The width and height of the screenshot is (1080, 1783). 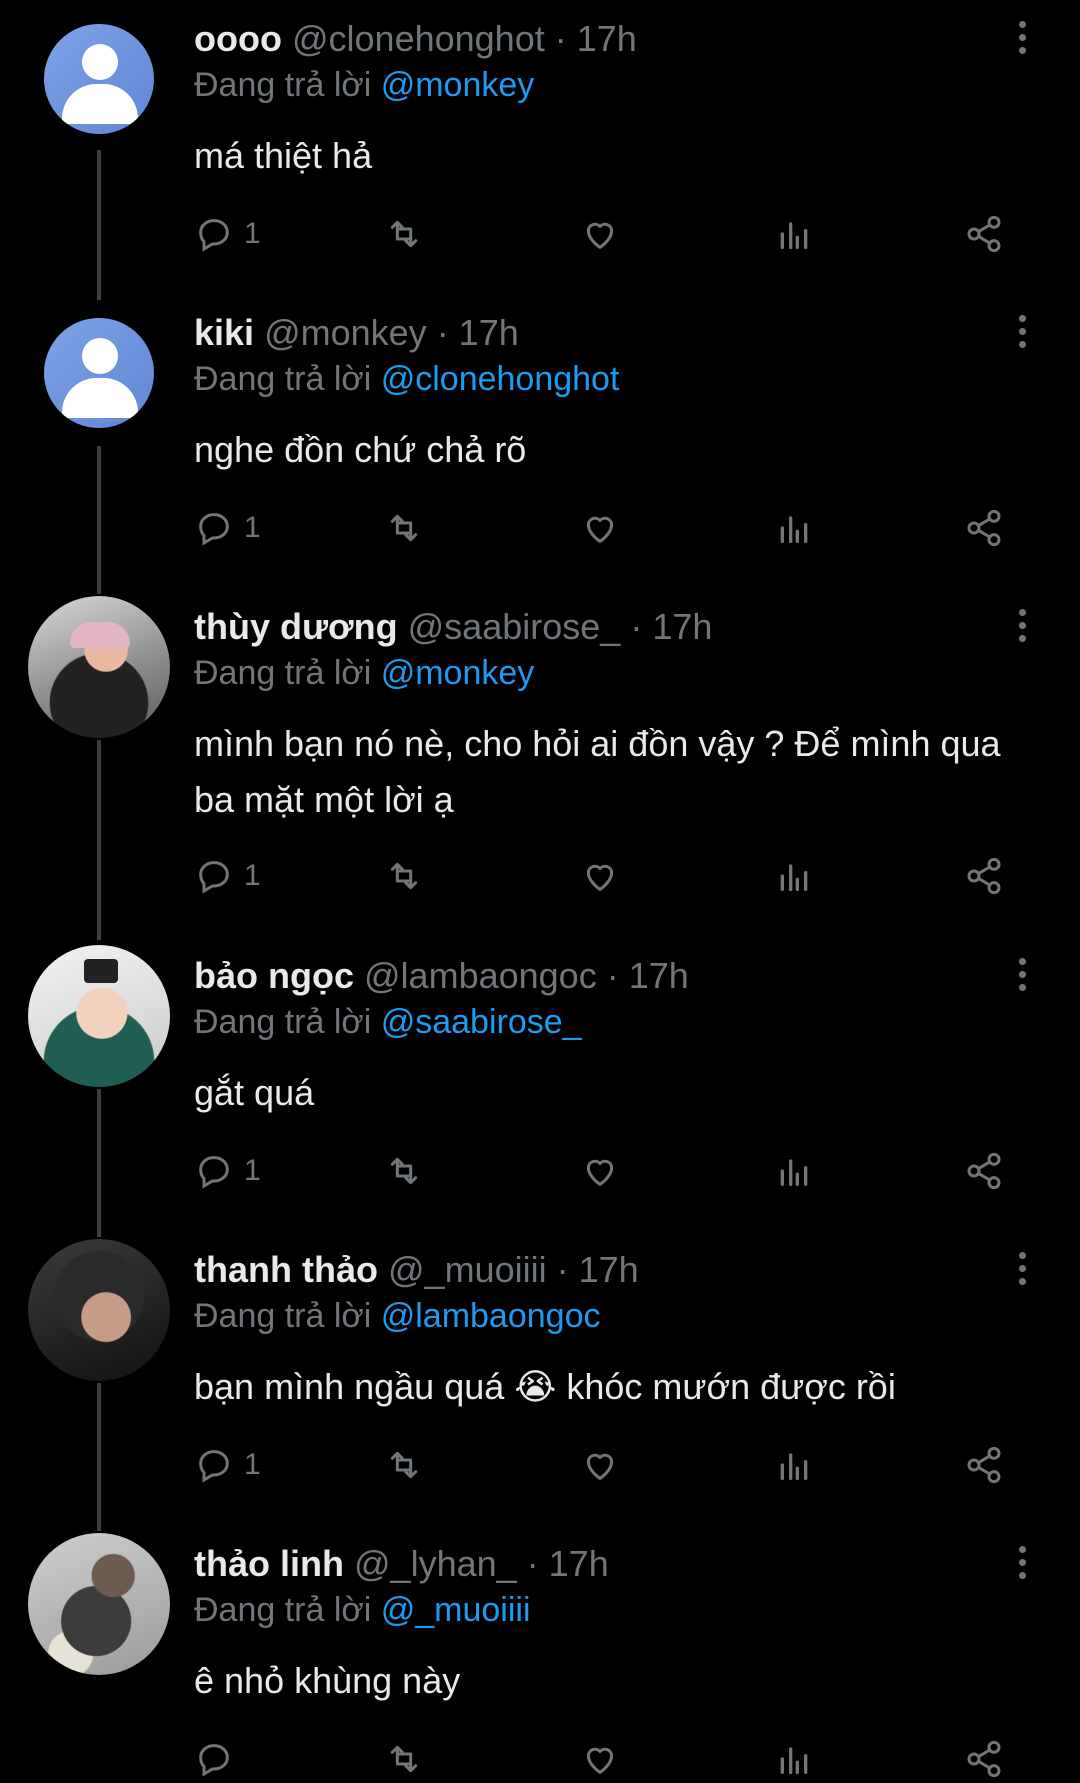 I want to click on mention-link: @_muoiiii, so click(x=456, y=1610).